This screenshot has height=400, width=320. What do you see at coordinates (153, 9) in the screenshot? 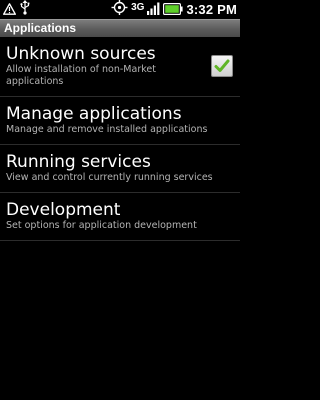
I see `signal-icon` at bounding box center [153, 9].